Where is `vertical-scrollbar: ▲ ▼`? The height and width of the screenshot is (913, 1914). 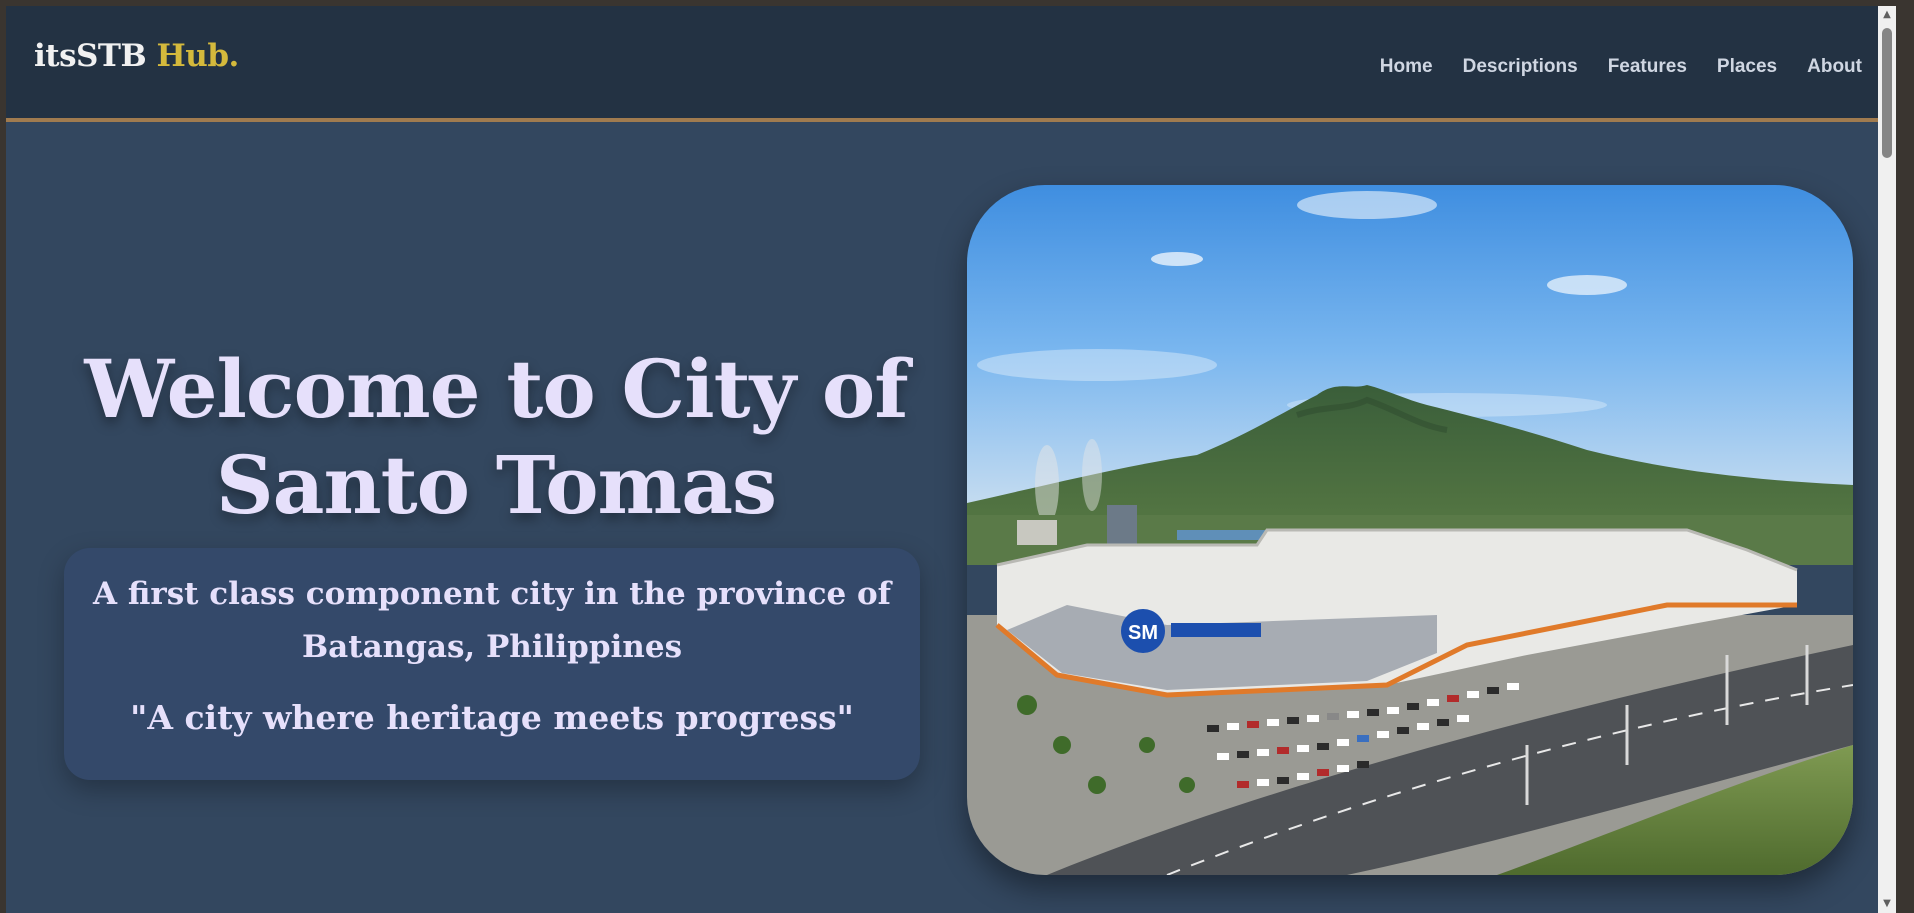 vertical-scrollbar: ▲ ▼ is located at coordinates (1887, 459).